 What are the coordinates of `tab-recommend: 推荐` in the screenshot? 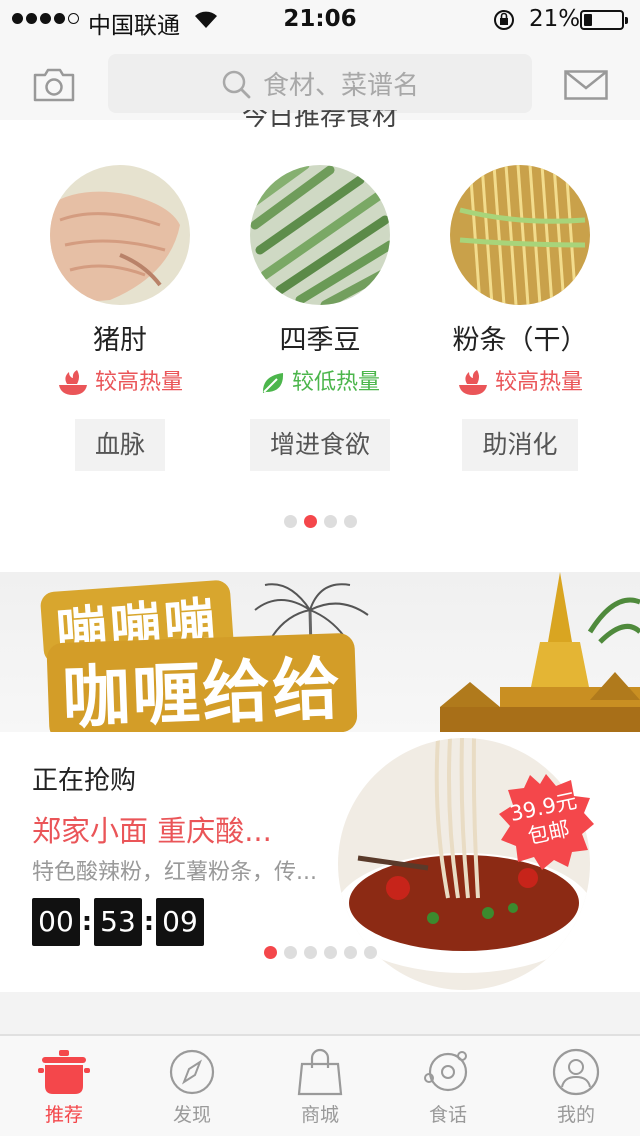 It's located at (64, 1086).